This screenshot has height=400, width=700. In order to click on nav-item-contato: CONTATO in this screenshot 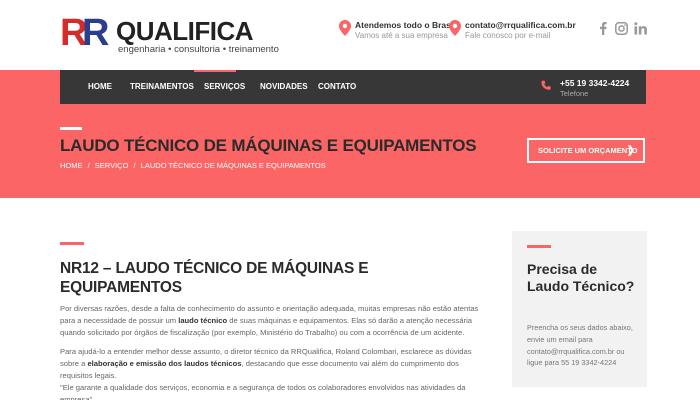, I will do `click(337, 87)`.